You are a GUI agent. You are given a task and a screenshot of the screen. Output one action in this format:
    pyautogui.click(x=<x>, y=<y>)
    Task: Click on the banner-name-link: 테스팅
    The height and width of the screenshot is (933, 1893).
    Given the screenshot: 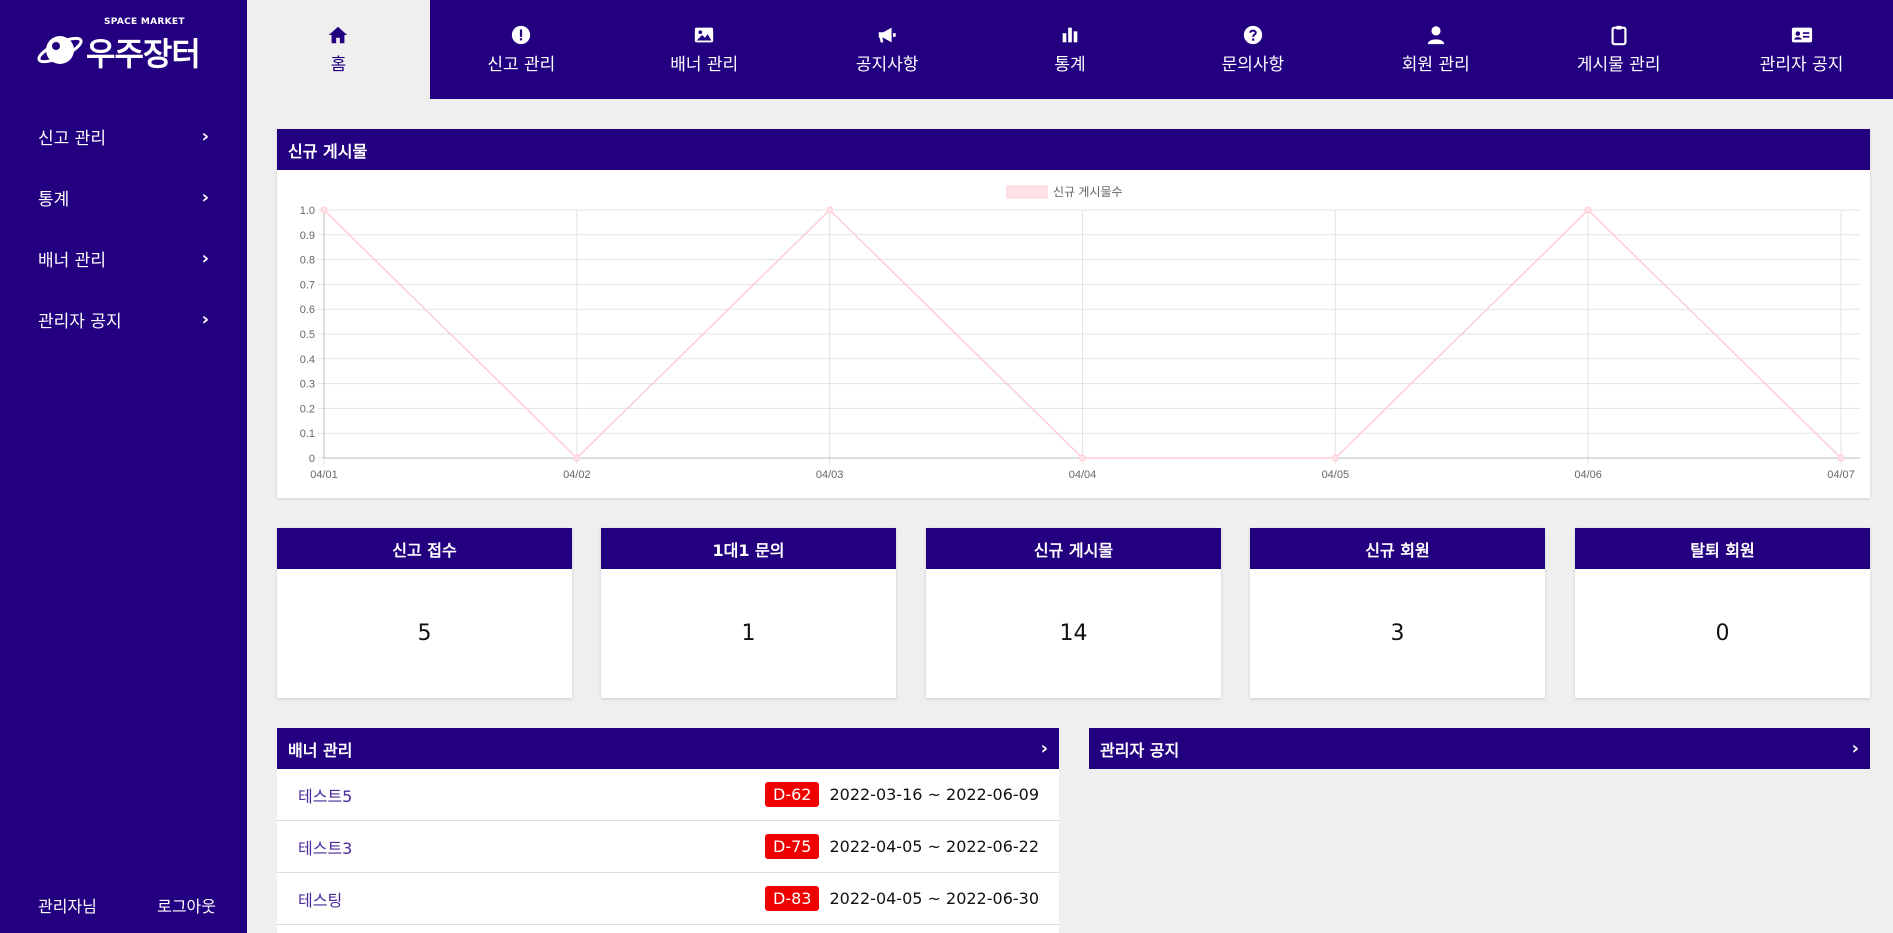 What is the action you would take?
    pyautogui.click(x=320, y=899)
    